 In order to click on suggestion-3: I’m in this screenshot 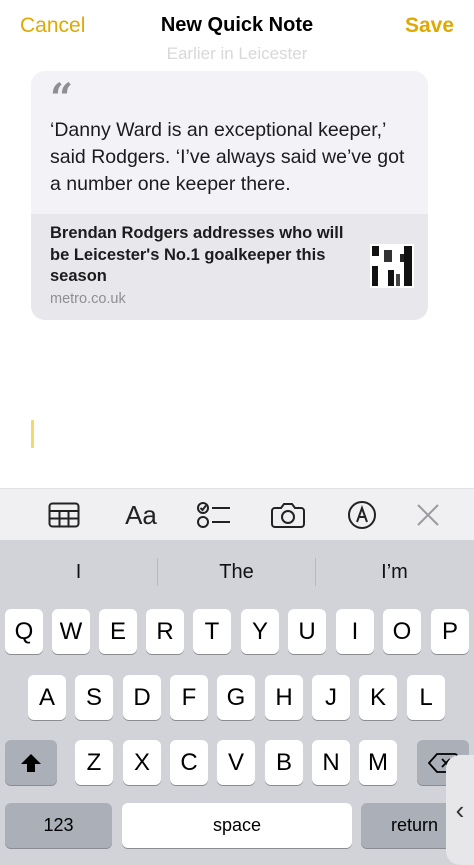, I will do `click(394, 572)`.